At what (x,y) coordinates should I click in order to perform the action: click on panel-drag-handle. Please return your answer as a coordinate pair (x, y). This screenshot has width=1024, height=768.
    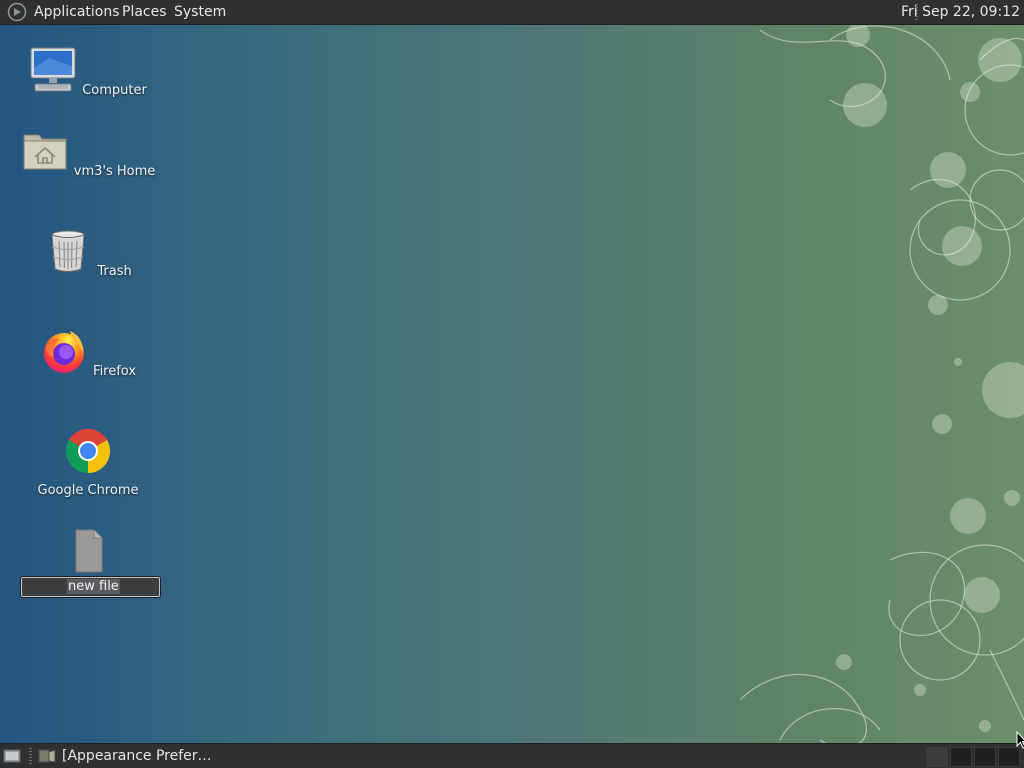
    Looking at the image, I should click on (30, 756).